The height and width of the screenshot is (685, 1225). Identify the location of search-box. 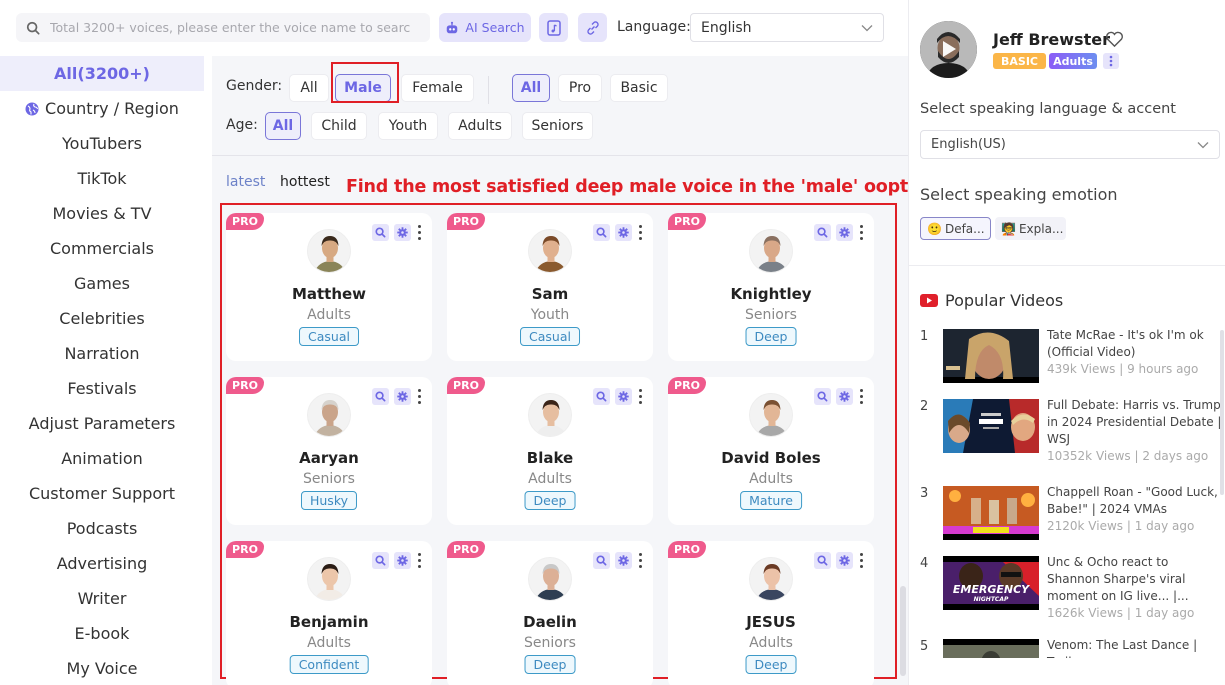
(223, 27).